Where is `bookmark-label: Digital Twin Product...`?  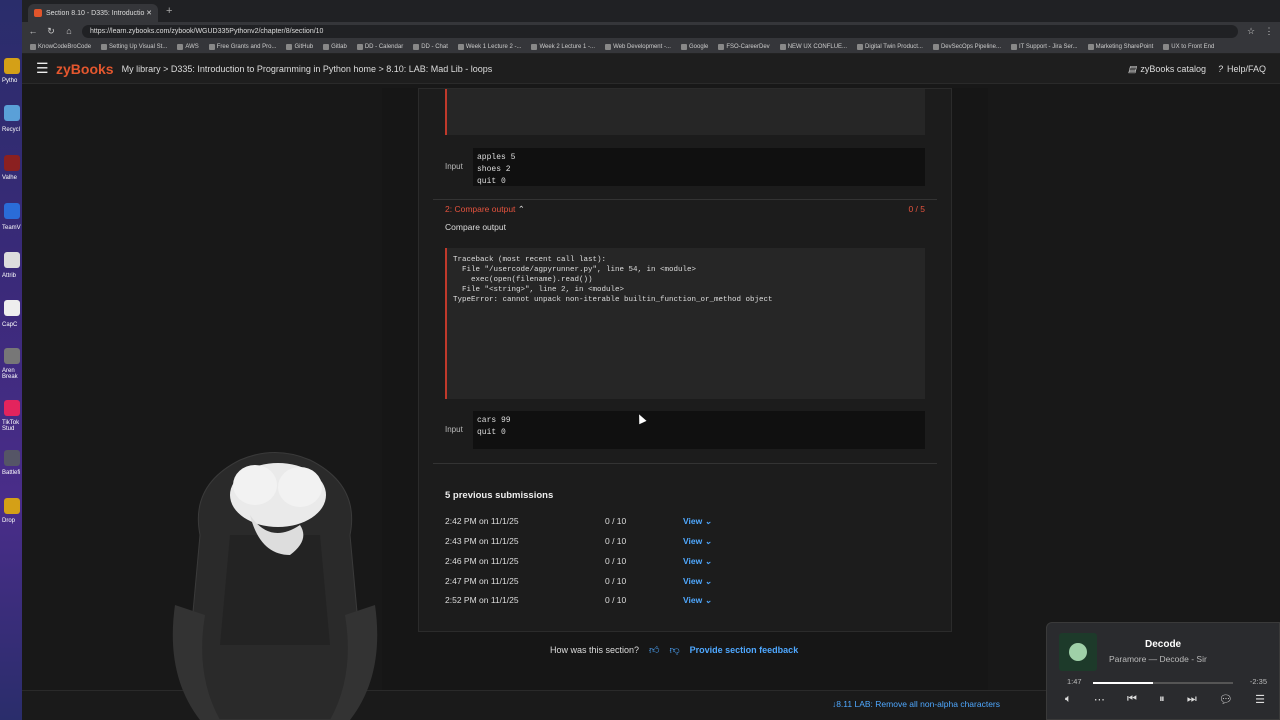
bookmark-label: Digital Twin Product... is located at coordinates (894, 46).